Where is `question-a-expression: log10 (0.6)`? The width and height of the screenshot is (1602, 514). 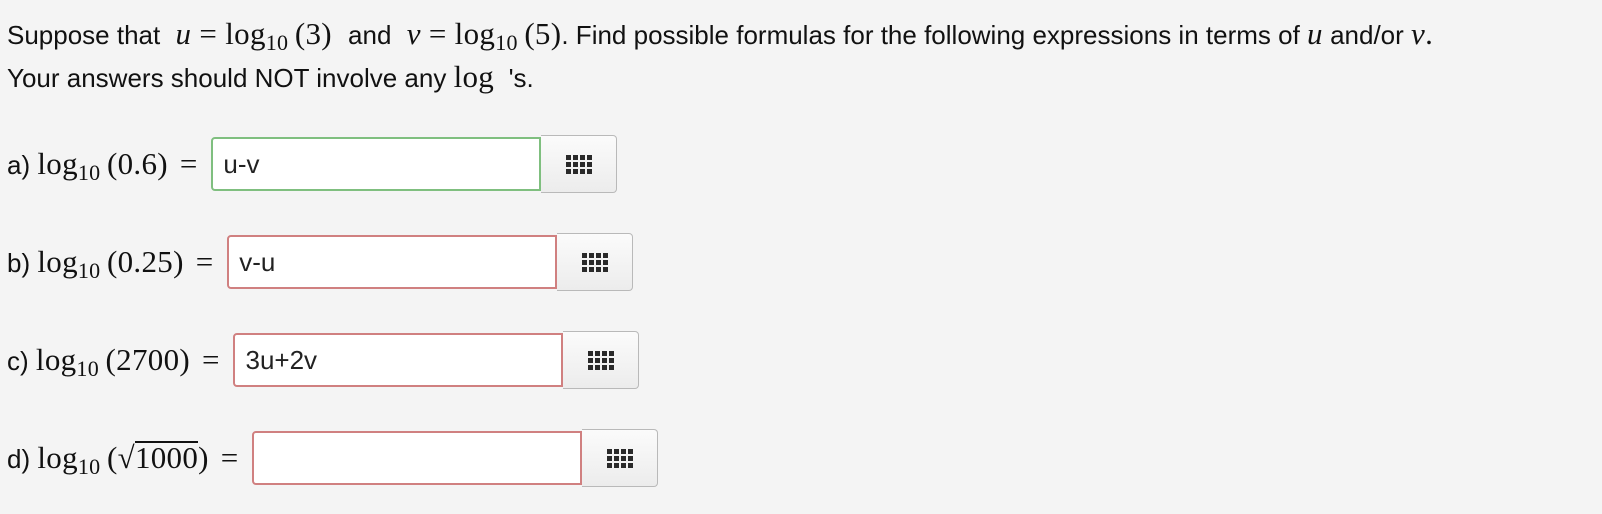
question-a-expression: log10 (0.6) is located at coordinates (102, 165).